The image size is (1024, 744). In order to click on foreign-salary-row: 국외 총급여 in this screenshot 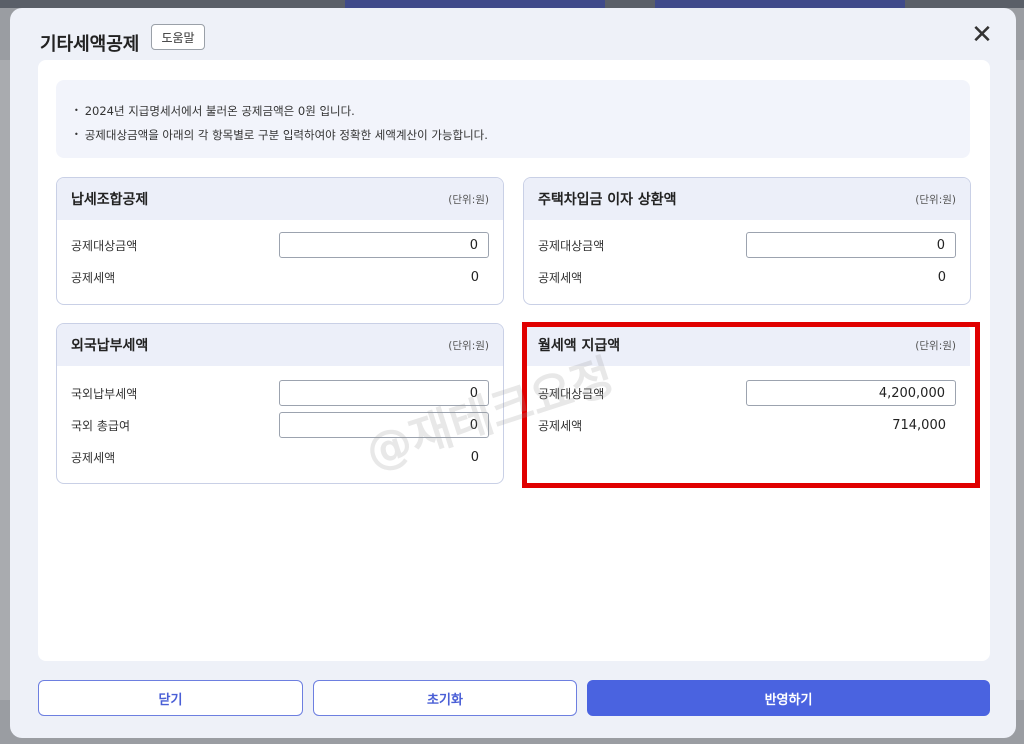, I will do `click(280, 425)`.